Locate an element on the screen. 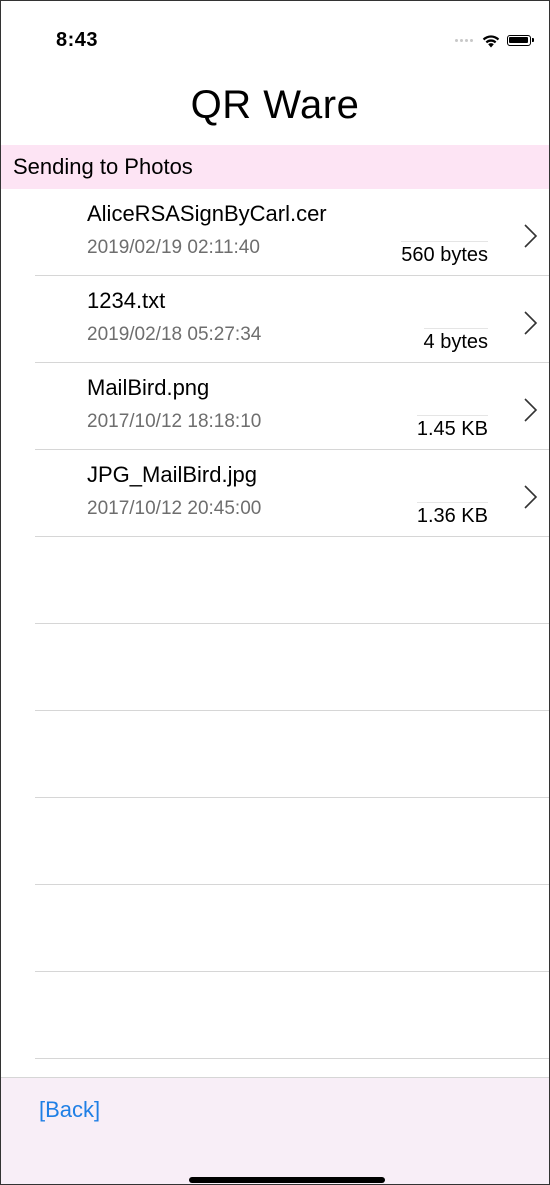  status-bar: 8:43 is located at coordinates (275, 41).